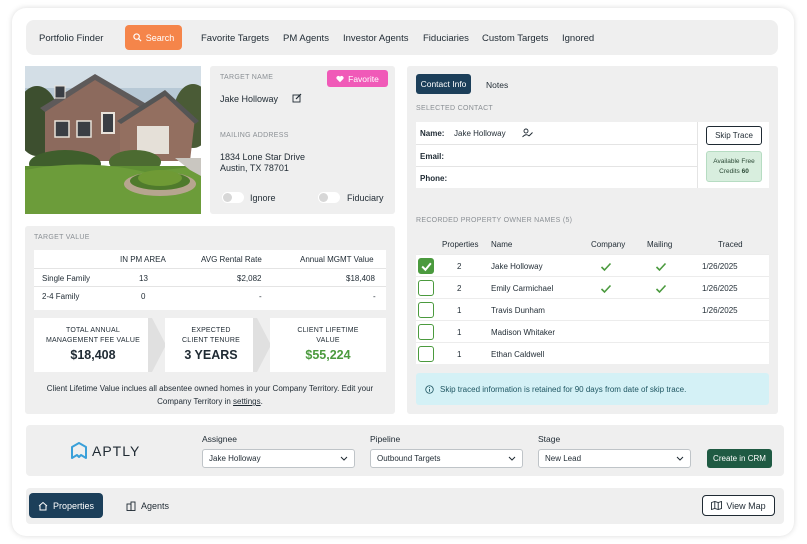 This screenshot has height=544, width=807. I want to click on owner-name: Travis Dunham, so click(518, 310).